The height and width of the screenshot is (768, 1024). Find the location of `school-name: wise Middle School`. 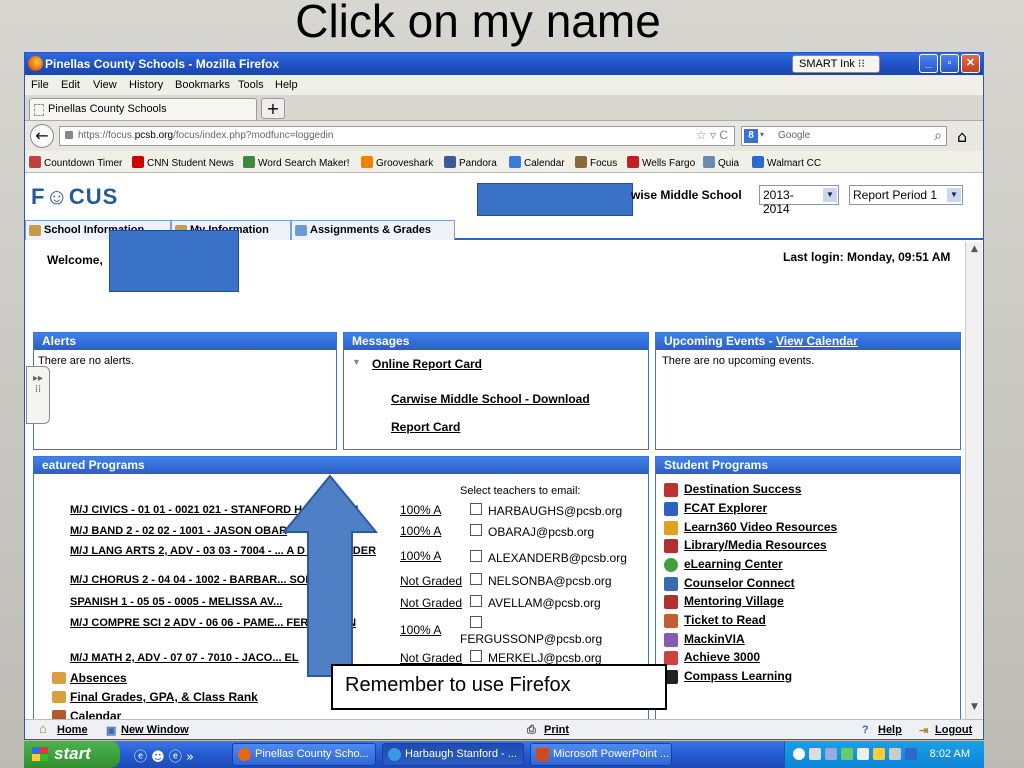

school-name: wise Middle School is located at coordinates (686, 195).